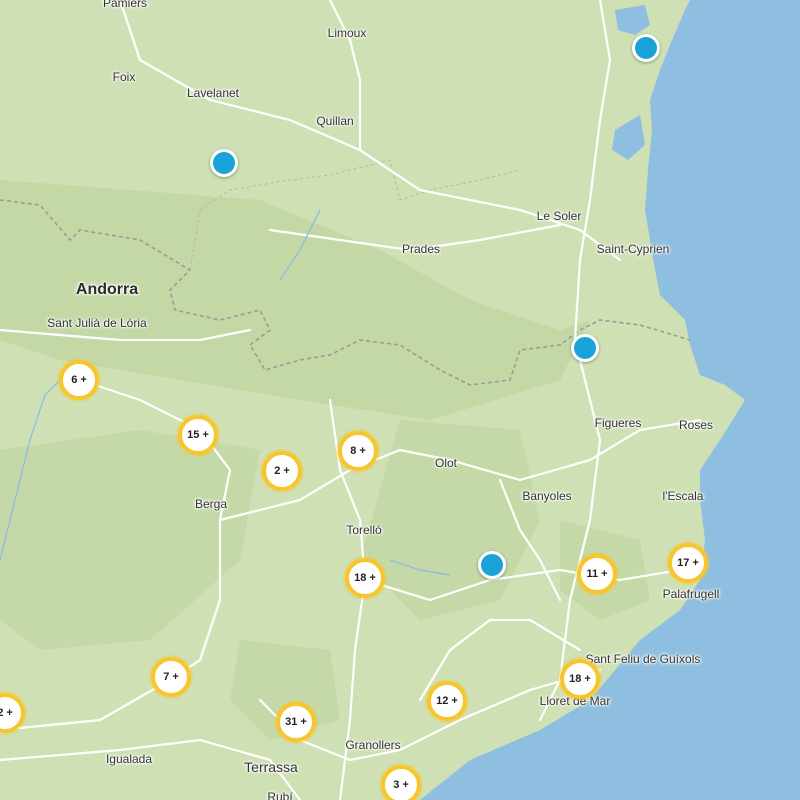  What do you see at coordinates (271, 767) in the screenshot?
I see `place-label: Terrassa` at bounding box center [271, 767].